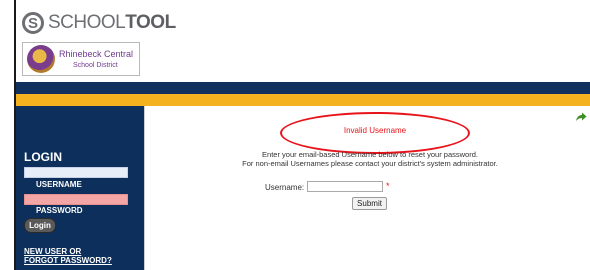  What do you see at coordinates (375, 130) in the screenshot?
I see `error-message: Invalid Username` at bounding box center [375, 130].